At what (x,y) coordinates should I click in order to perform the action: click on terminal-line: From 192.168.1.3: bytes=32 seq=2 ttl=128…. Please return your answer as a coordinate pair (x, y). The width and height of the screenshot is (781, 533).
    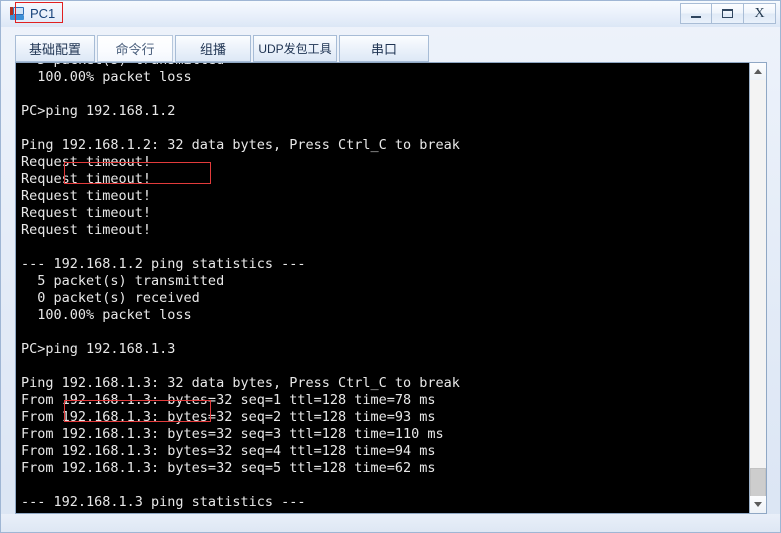
    Looking at the image, I should click on (228, 417).